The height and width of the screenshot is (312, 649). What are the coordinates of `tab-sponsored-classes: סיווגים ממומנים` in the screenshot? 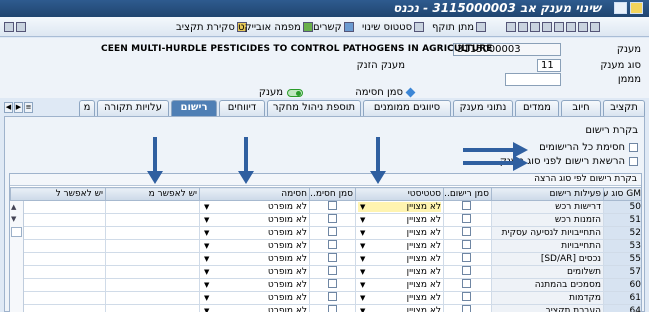 It's located at (407, 108).